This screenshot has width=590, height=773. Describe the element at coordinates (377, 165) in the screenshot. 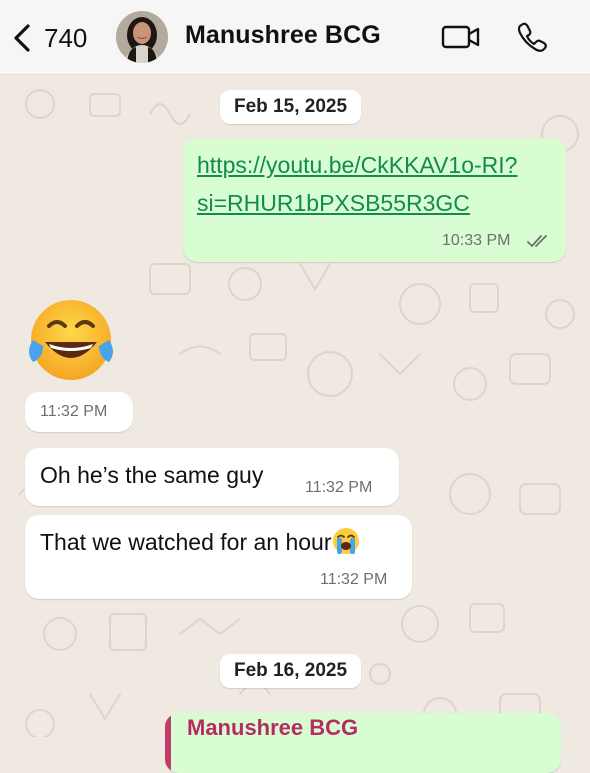

I see `link-line-1: https://youtu.be/CkKKAV1o-RI?` at that location.